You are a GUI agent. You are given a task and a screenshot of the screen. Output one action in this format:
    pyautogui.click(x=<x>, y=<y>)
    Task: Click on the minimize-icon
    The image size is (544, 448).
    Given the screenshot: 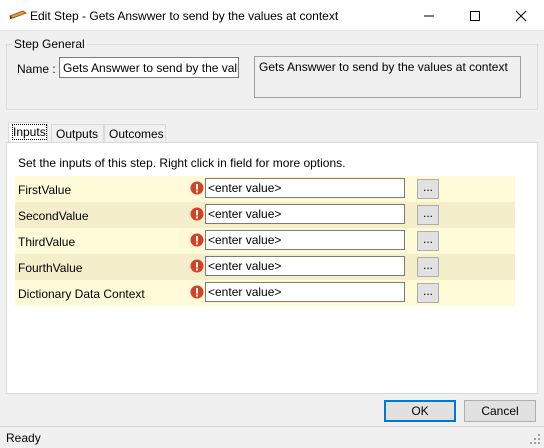 What is the action you would take?
    pyautogui.click(x=429, y=15)
    